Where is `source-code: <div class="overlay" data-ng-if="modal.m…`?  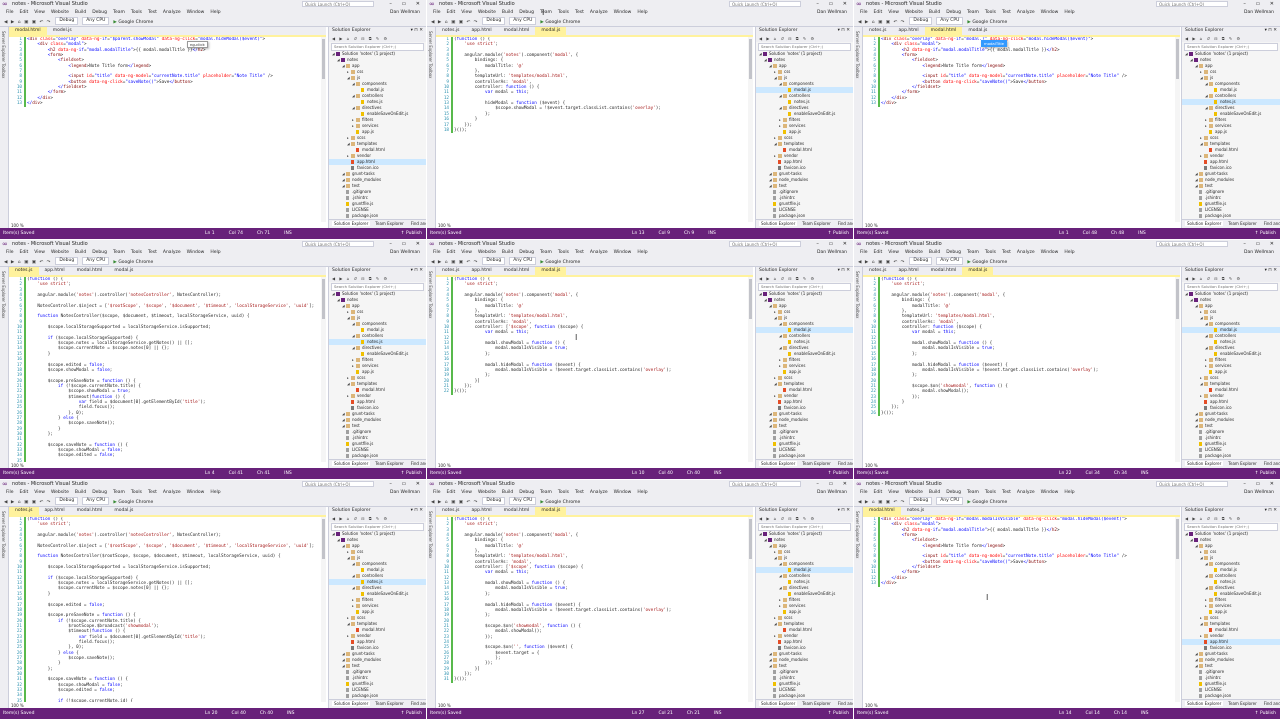 source-code: <div class="overlay" data-ng-if="modal.m… is located at coordinates (1027, 551).